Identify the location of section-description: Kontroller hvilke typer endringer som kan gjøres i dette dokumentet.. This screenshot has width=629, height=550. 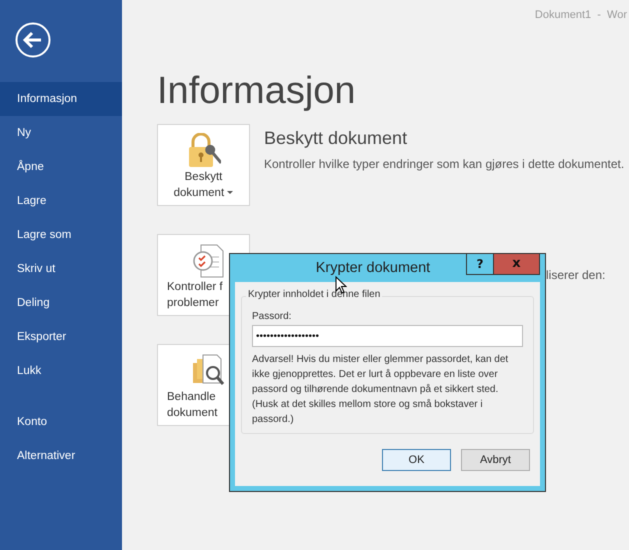
(444, 164).